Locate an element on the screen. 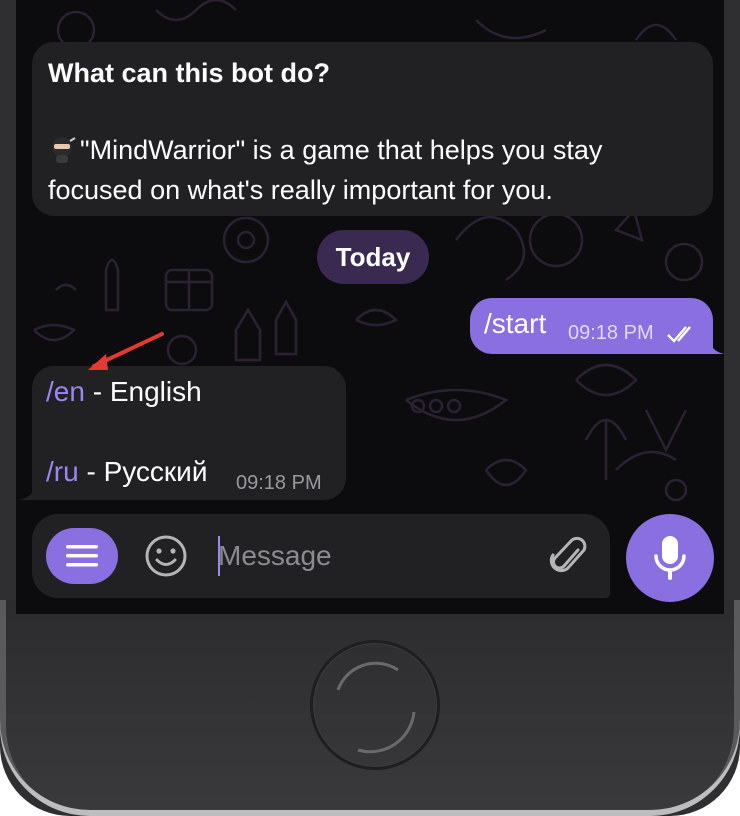 This screenshot has width=740, height=816. voice-record-button is located at coordinates (670, 558).